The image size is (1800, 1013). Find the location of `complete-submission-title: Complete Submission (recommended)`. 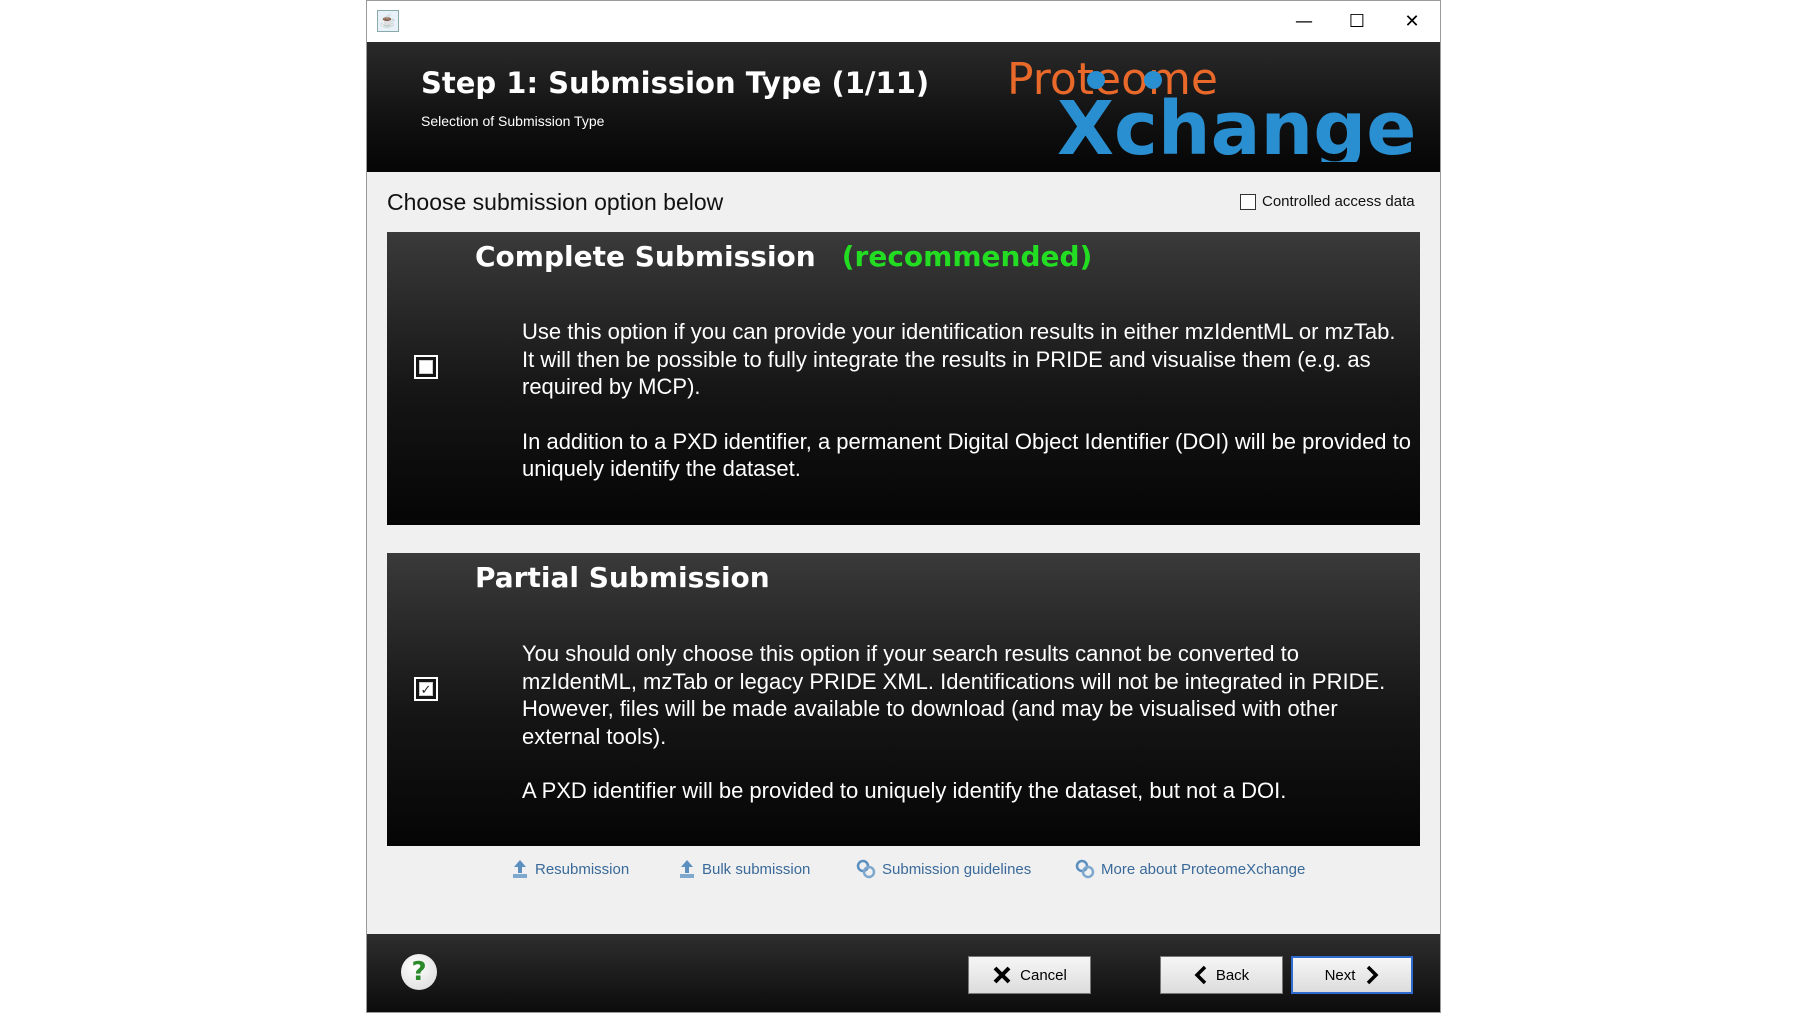

complete-submission-title: Complete Submission (recommended) is located at coordinates (783, 256).